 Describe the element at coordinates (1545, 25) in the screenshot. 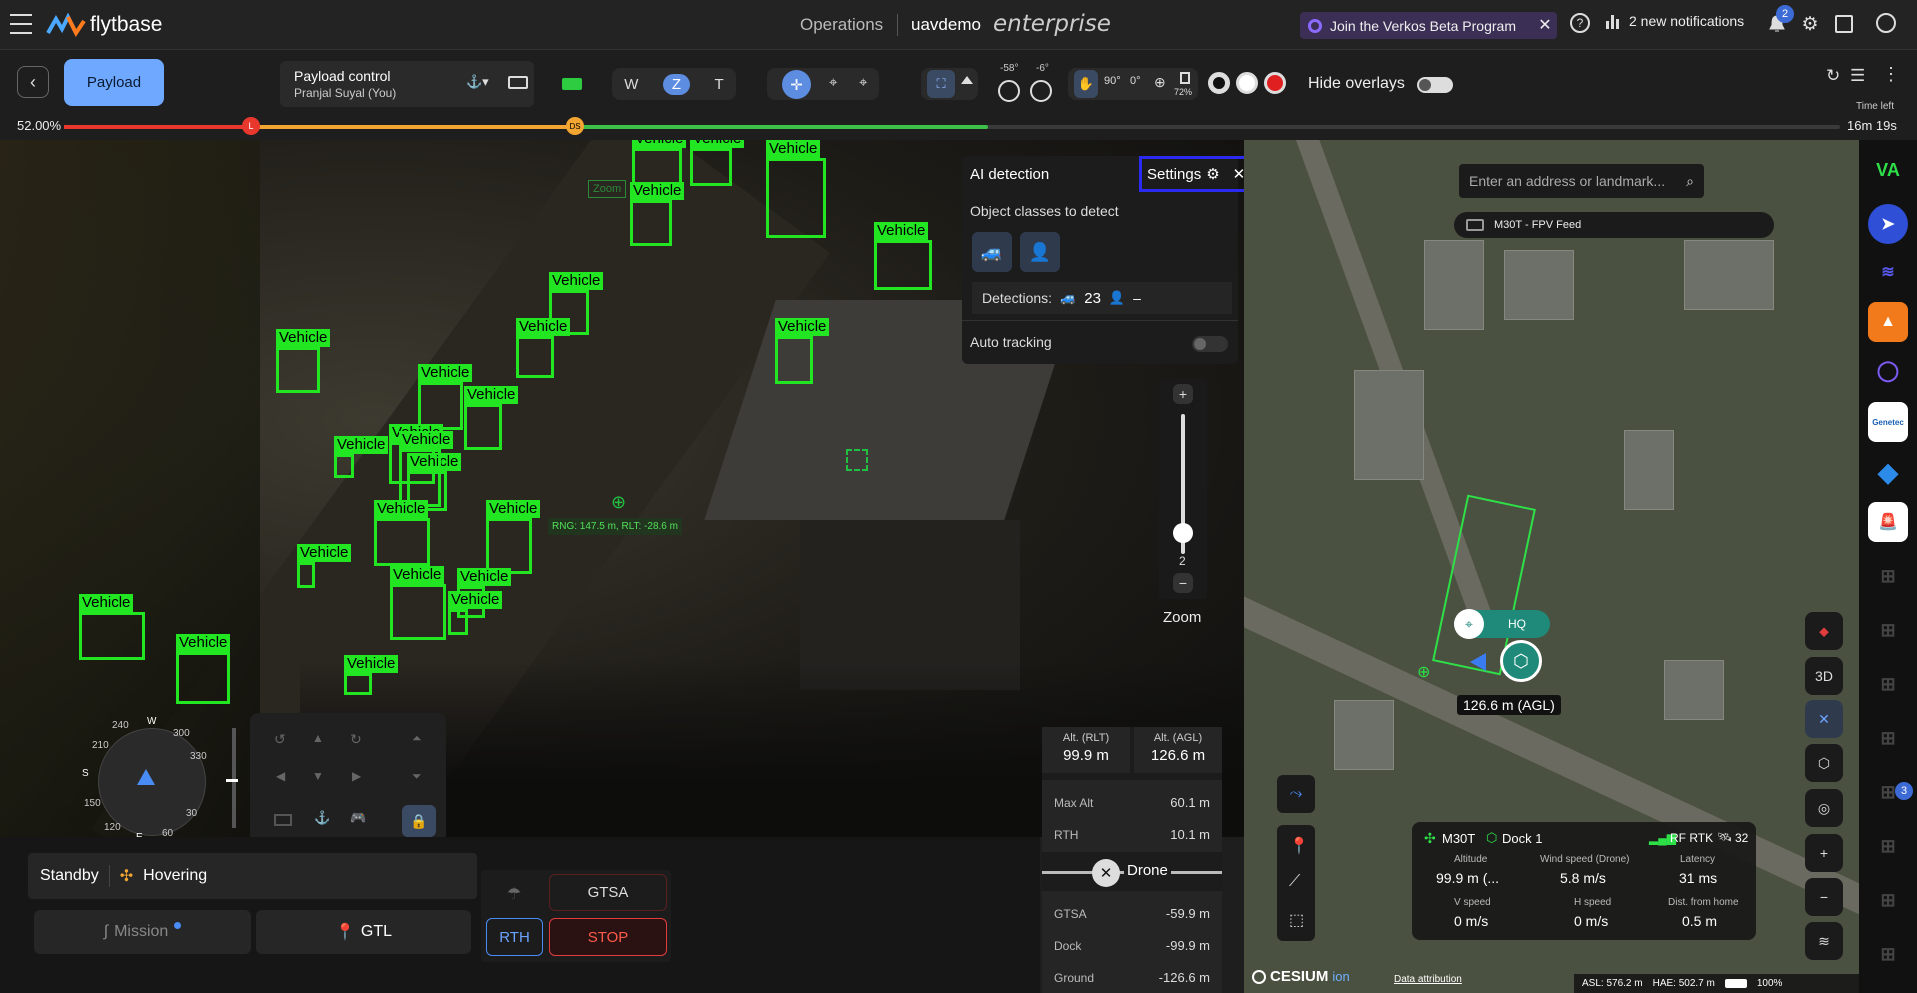

I see `close-beta-icon: ✕` at that location.